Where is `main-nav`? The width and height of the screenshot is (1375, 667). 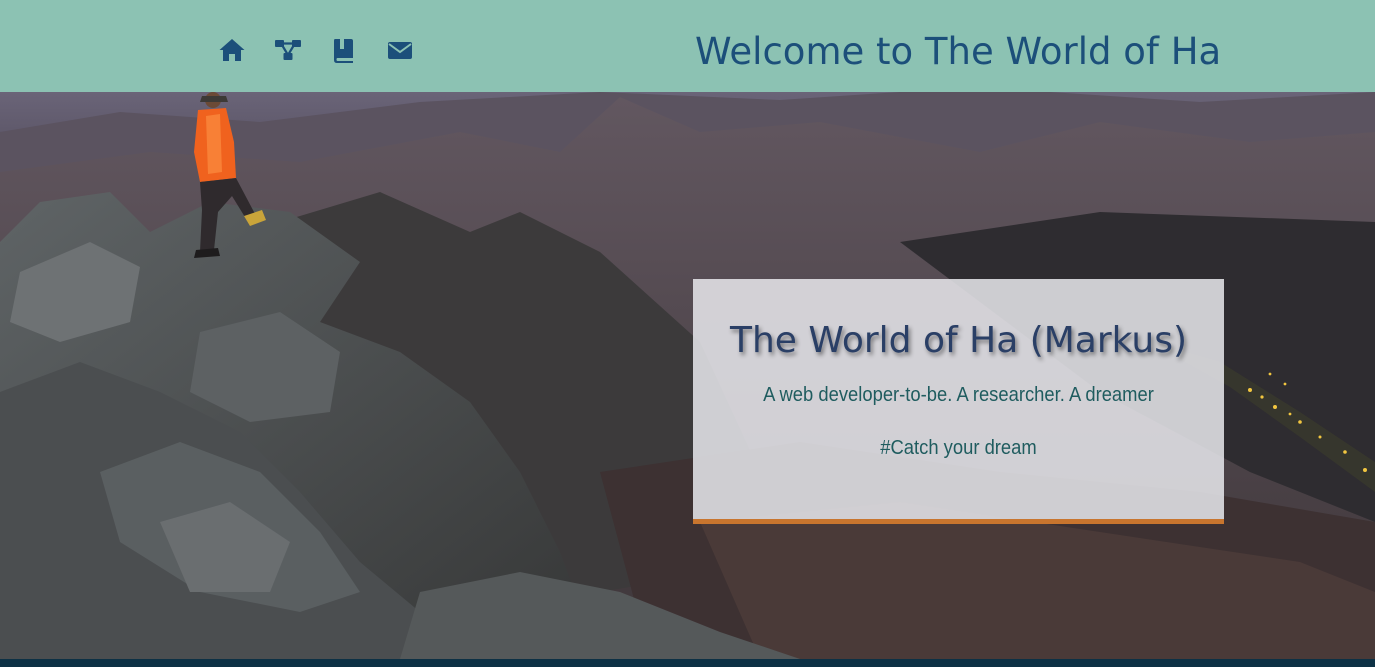
main-nav is located at coordinates (316, 50).